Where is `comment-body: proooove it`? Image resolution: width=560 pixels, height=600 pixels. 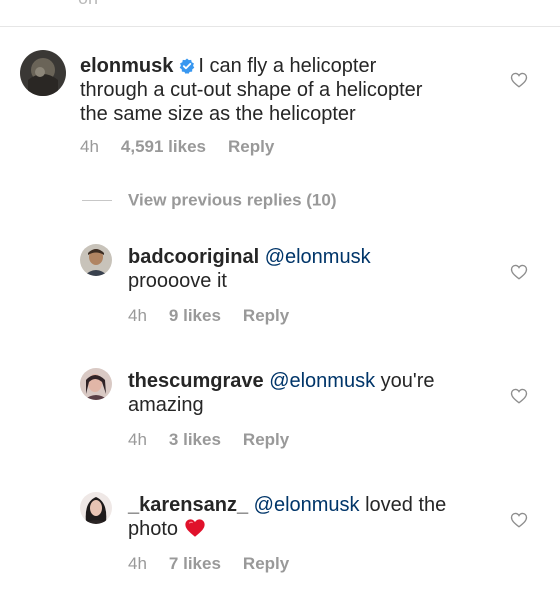
comment-body: proooove it is located at coordinates (177, 281).